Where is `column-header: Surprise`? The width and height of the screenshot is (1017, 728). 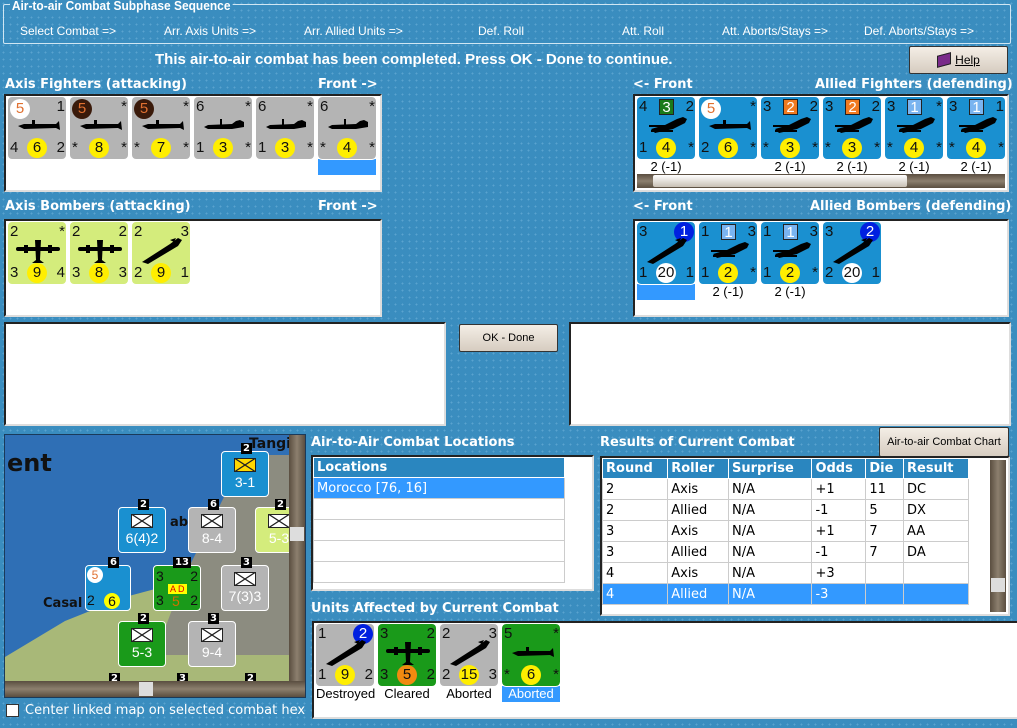
column-header: Surprise is located at coordinates (770, 468).